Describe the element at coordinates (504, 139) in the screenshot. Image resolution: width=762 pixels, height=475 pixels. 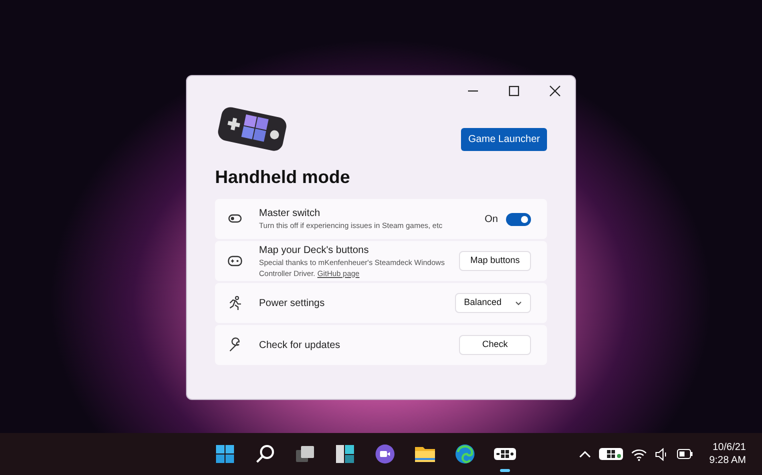
I see `game-launcher-button: Game Launcher` at that location.